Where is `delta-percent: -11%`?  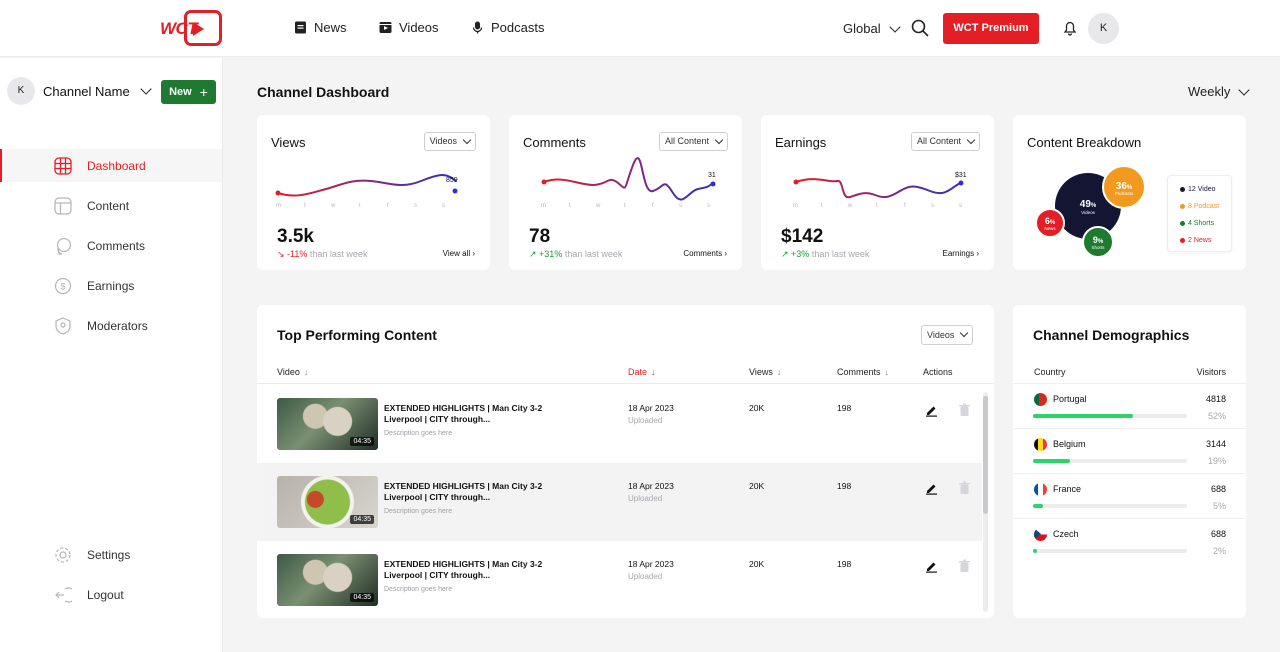
delta-percent: -11% is located at coordinates (297, 254).